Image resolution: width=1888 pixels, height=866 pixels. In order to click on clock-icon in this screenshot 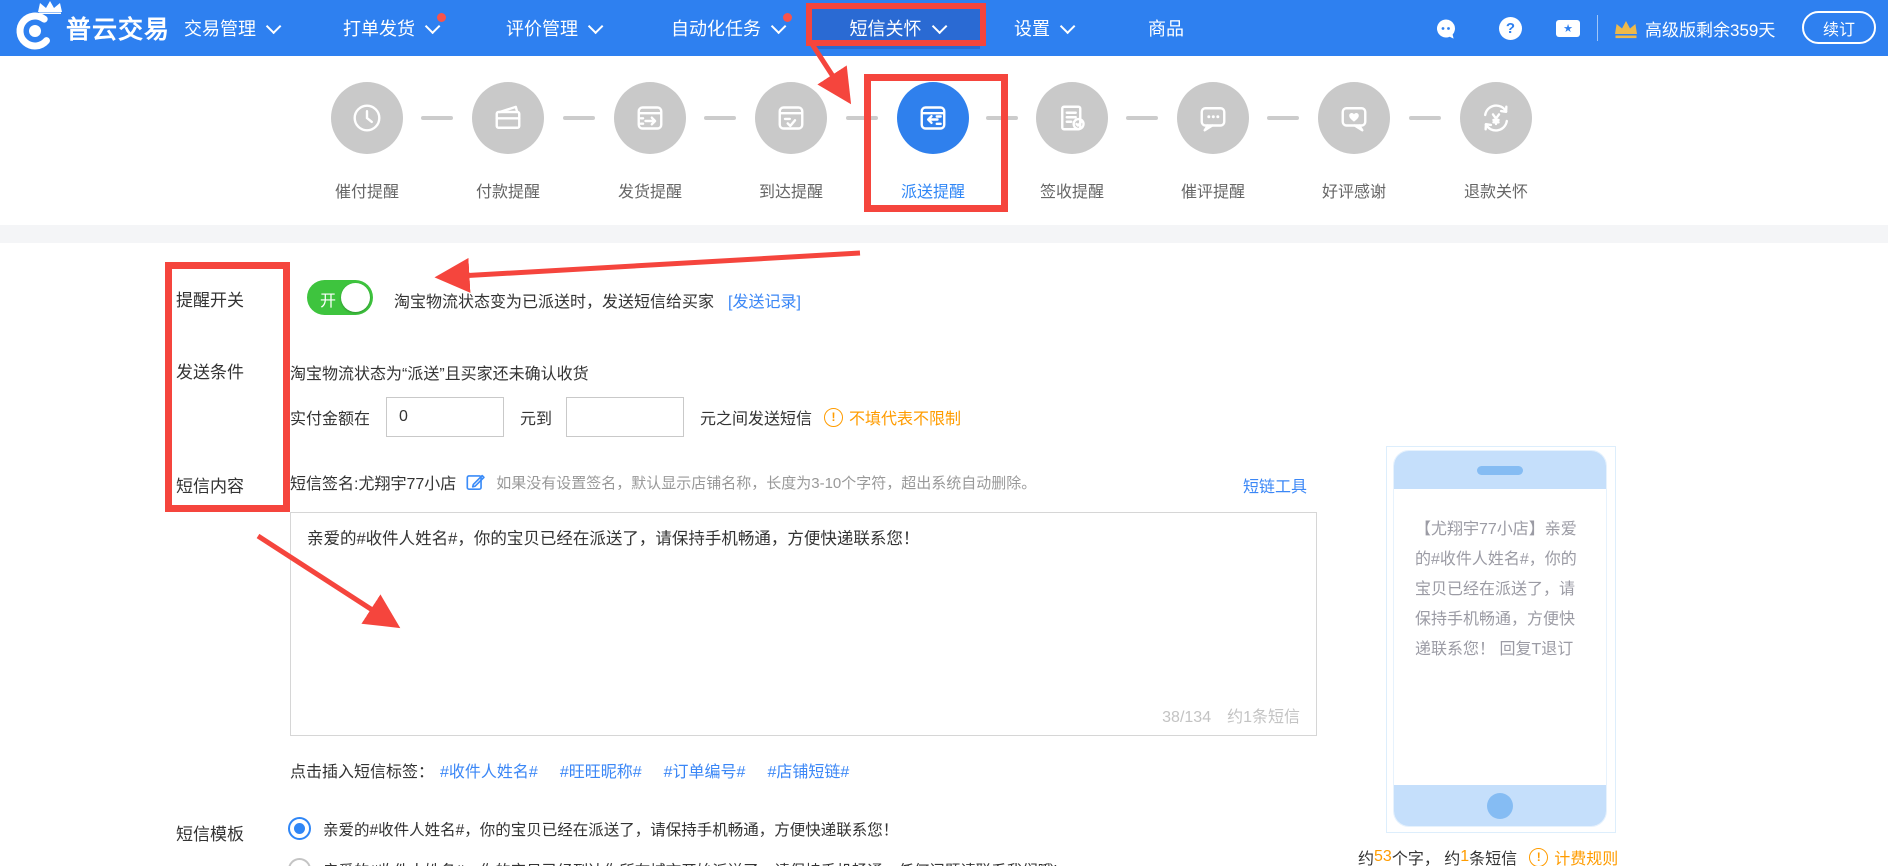, I will do `click(367, 118)`.